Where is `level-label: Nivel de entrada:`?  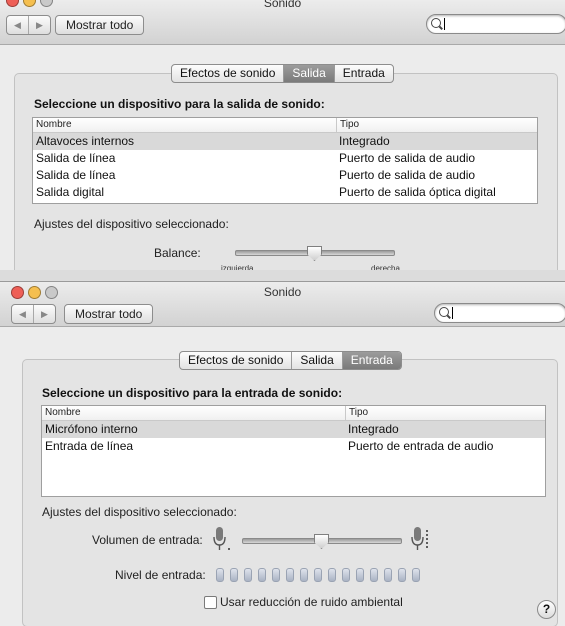
level-label: Nivel de entrada: is located at coordinates (160, 575).